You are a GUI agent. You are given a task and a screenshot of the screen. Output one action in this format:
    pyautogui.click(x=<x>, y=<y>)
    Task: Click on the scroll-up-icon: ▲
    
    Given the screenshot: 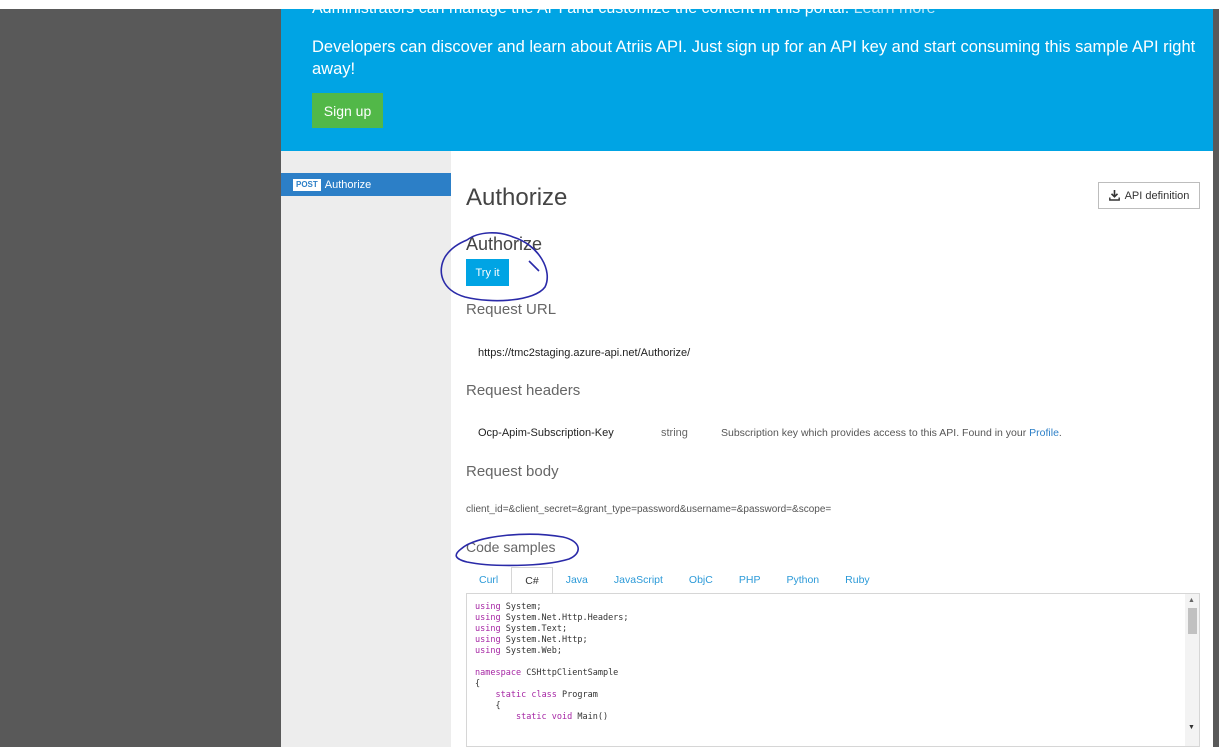 What is the action you would take?
    pyautogui.click(x=1191, y=600)
    